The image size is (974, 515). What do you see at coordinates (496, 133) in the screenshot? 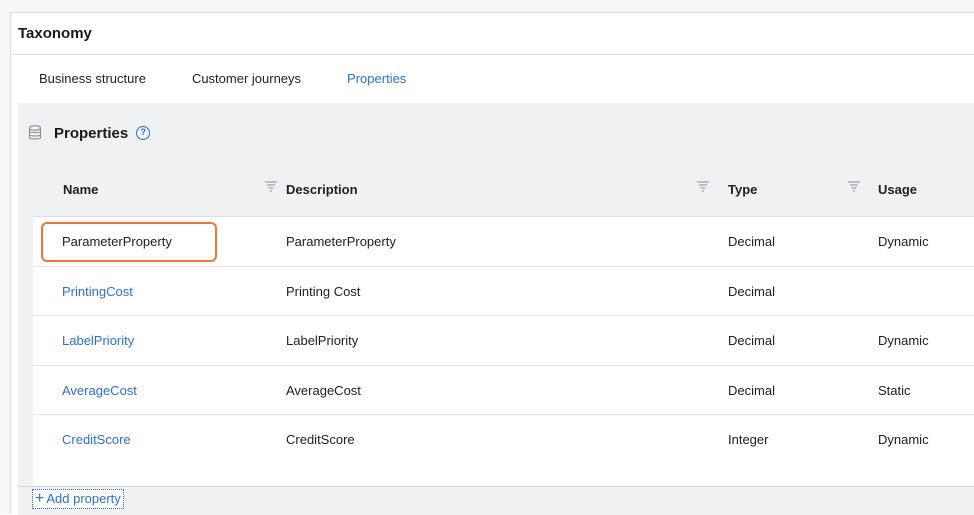
I see `section-header: Properties ?` at bounding box center [496, 133].